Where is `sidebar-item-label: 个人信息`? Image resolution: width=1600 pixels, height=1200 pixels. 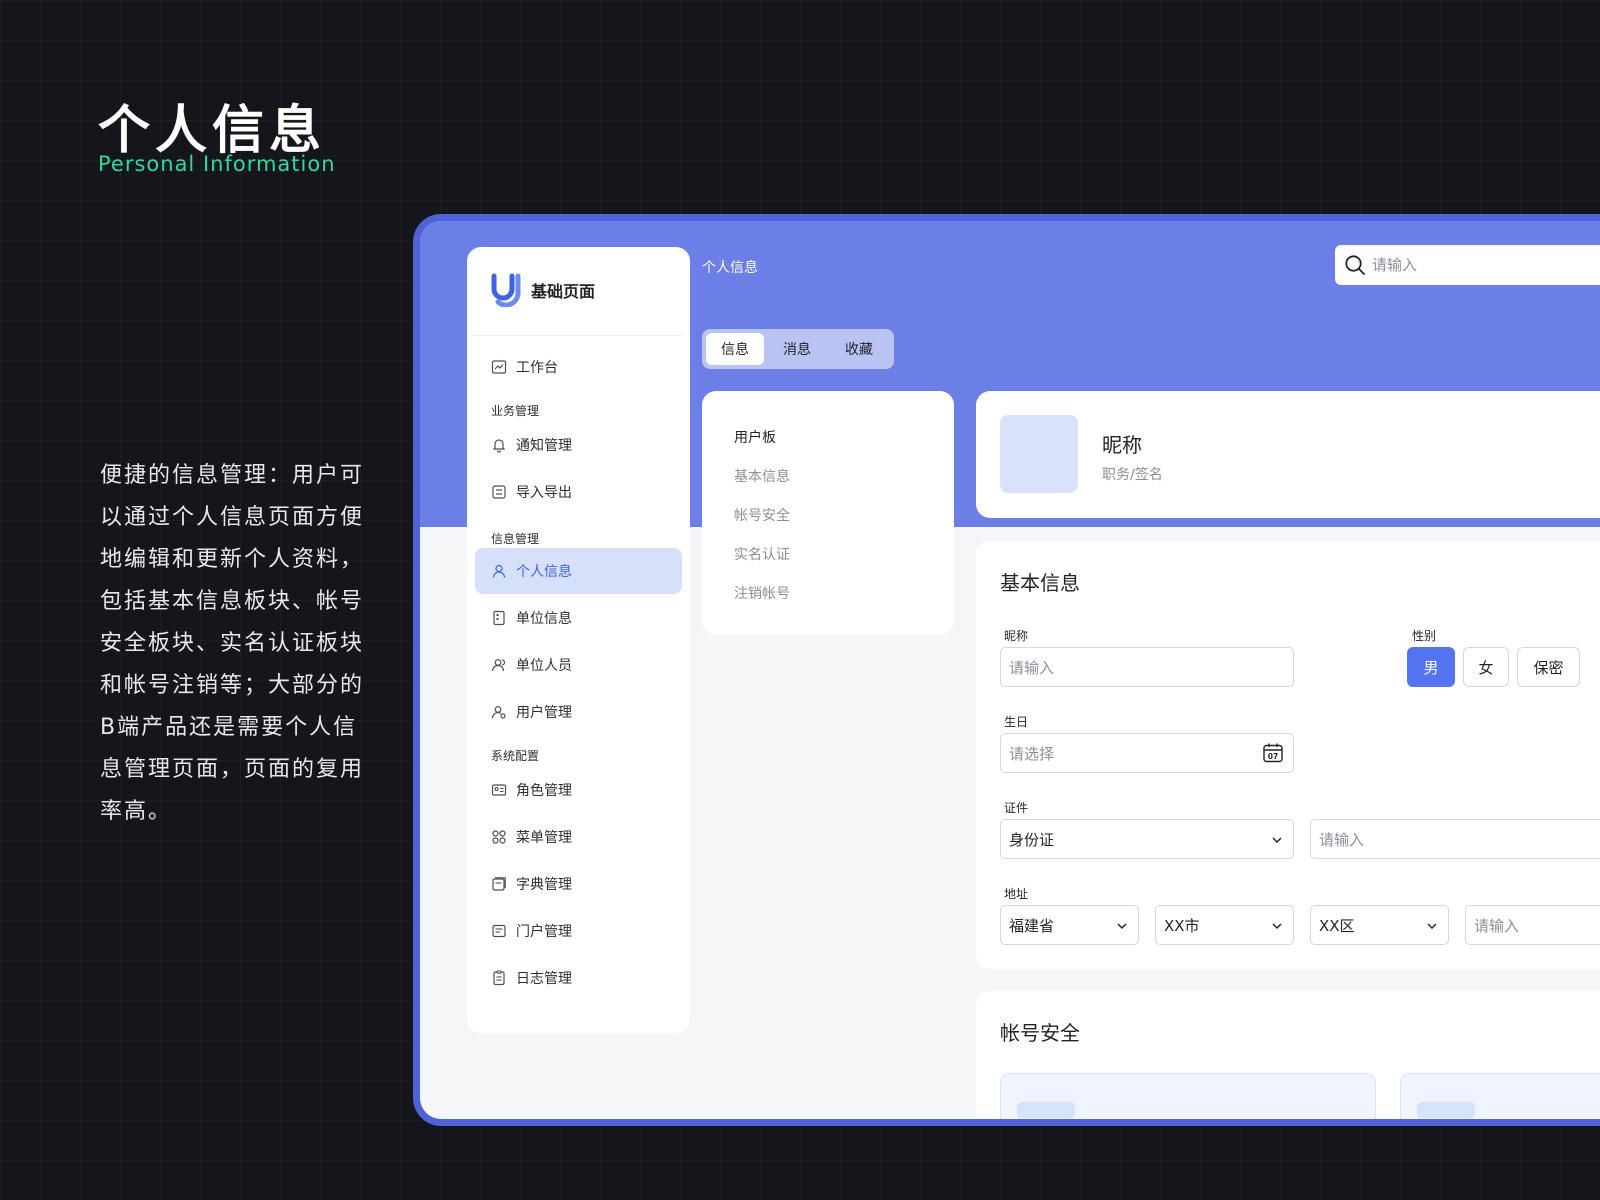
sidebar-item-label: 个人信息 is located at coordinates (544, 572).